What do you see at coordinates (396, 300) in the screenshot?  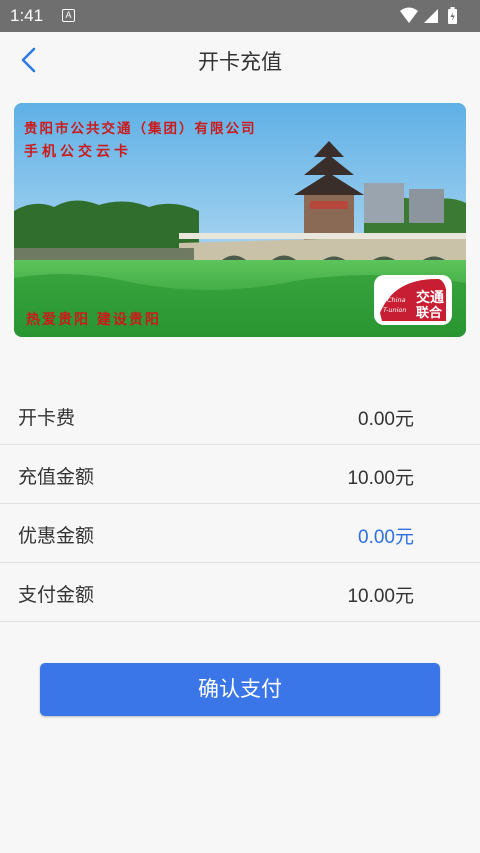 I see `logo-en-top: China` at bounding box center [396, 300].